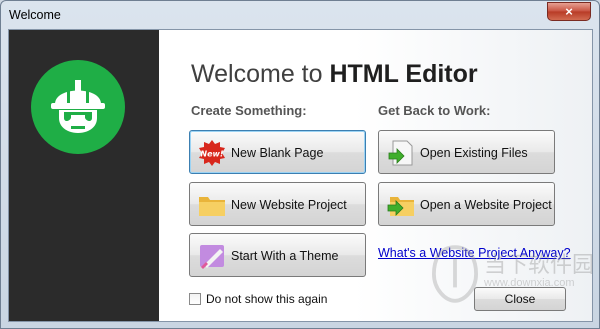 This screenshot has height=329, width=600. Describe the element at coordinates (569, 11) in the screenshot. I see `window-close-button: ×` at that location.